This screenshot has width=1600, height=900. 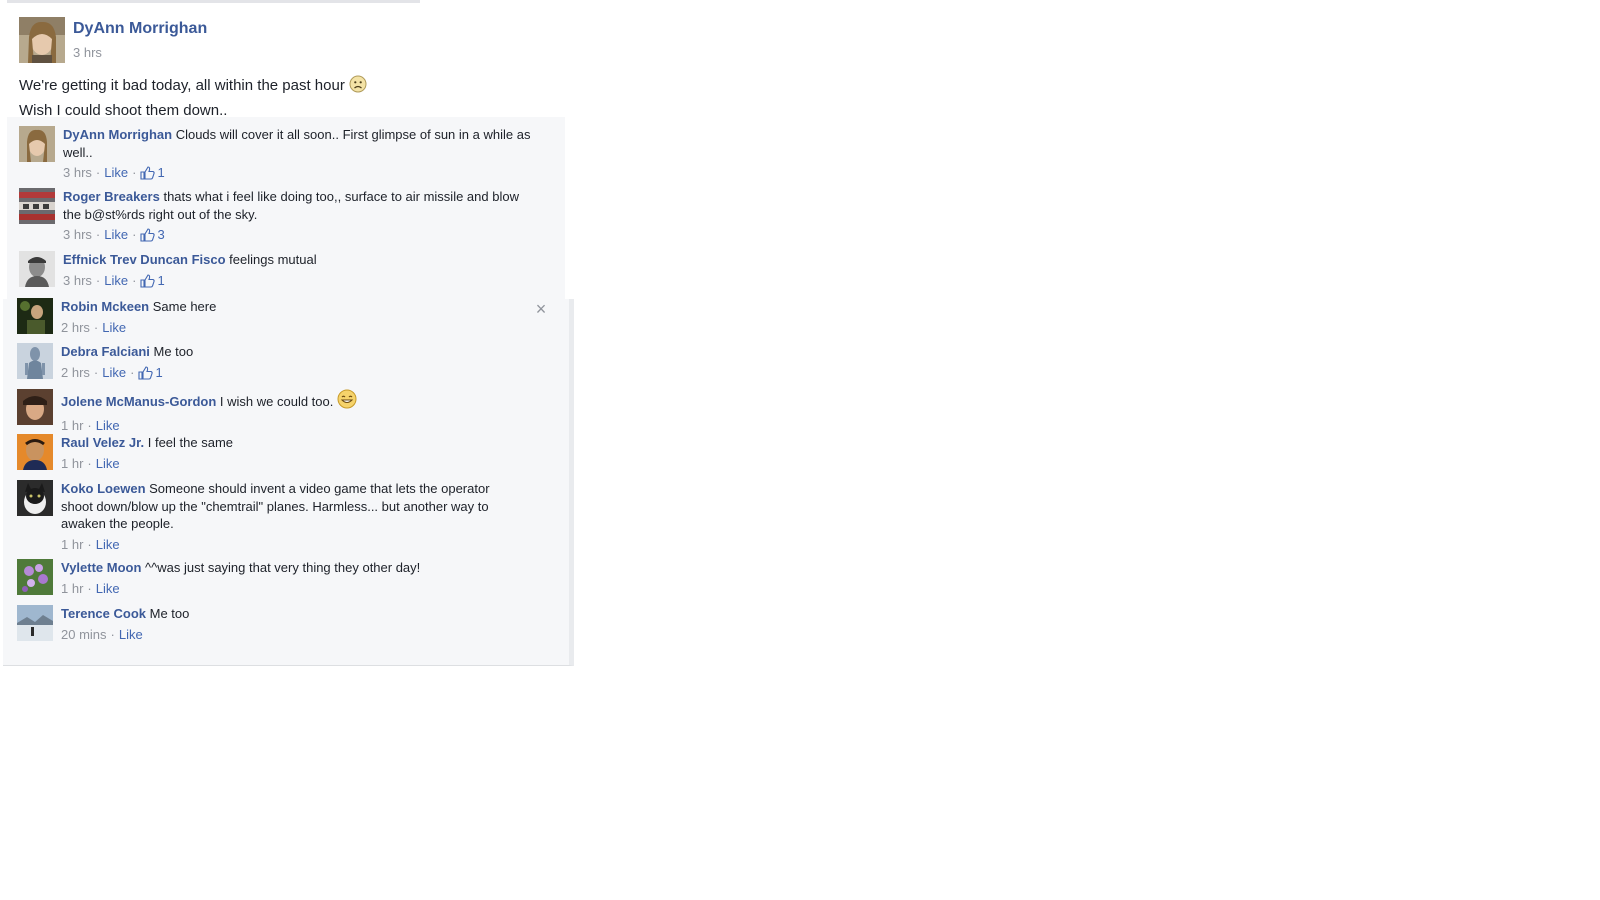 What do you see at coordinates (94, 327) in the screenshot?
I see `comment-meta: 2 hrs · Like` at bounding box center [94, 327].